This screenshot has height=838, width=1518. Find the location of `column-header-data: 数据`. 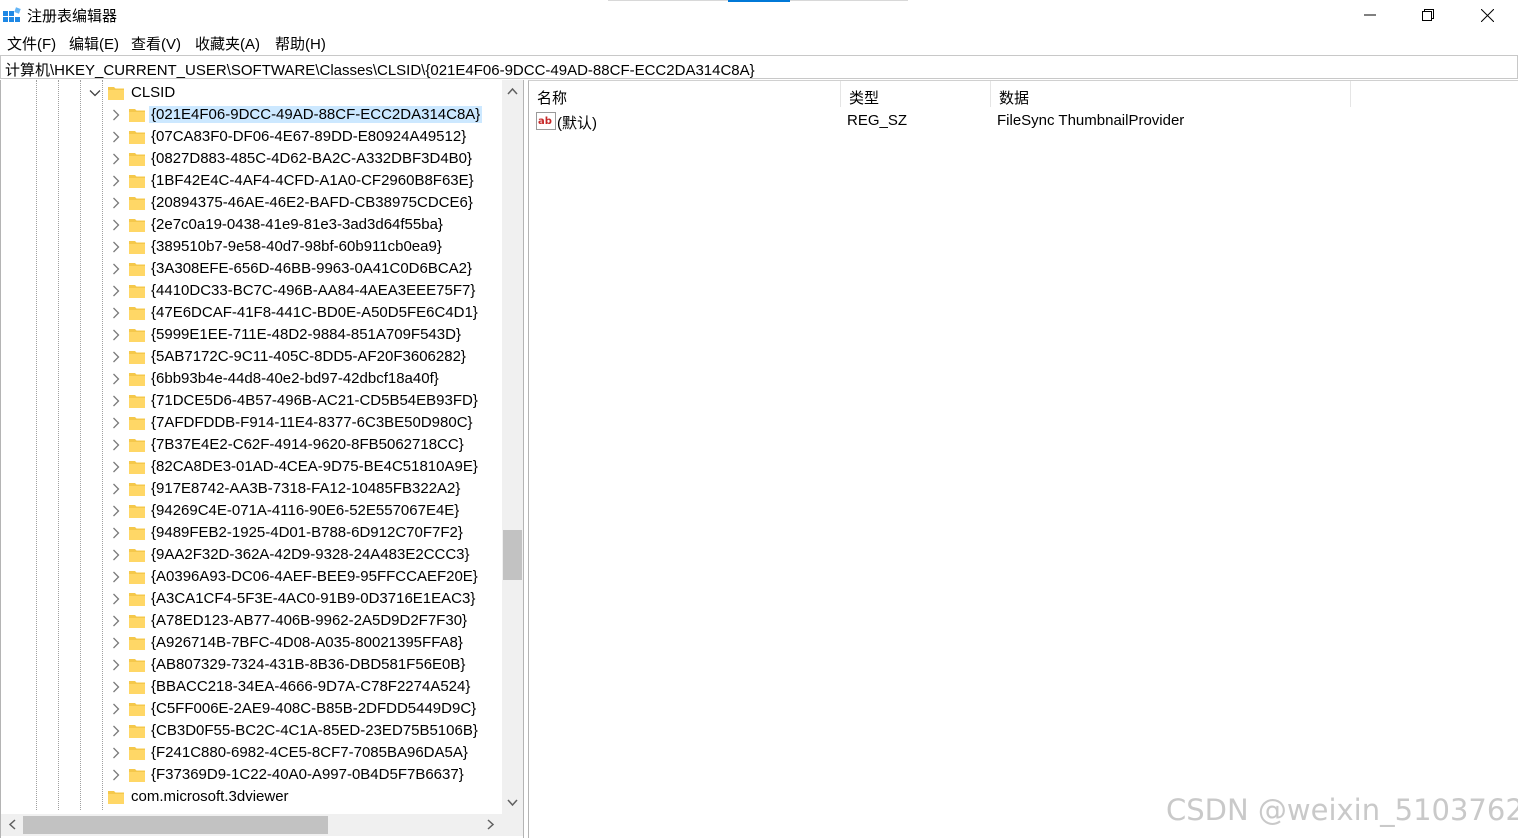

column-header-data: 数据 is located at coordinates (1171, 94).